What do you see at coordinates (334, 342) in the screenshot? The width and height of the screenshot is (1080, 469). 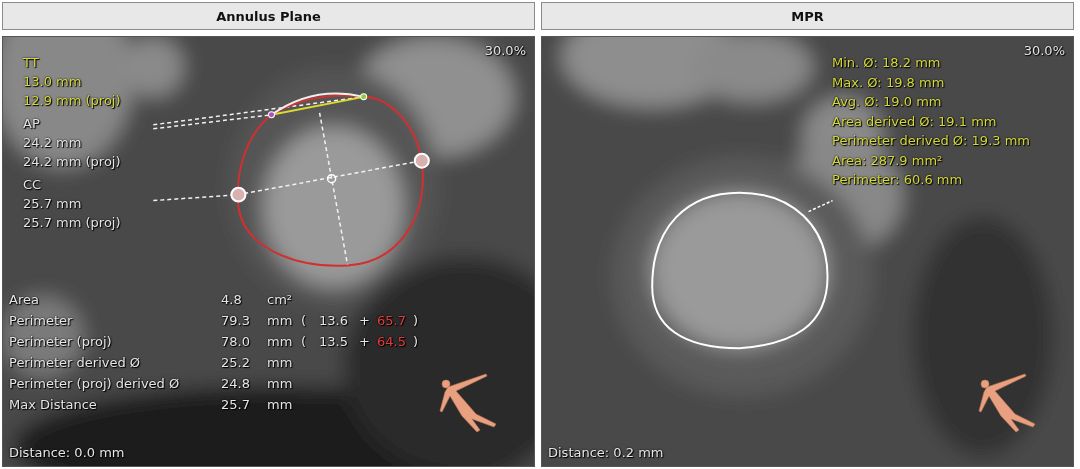 I see `part-value: 13.5` at bounding box center [334, 342].